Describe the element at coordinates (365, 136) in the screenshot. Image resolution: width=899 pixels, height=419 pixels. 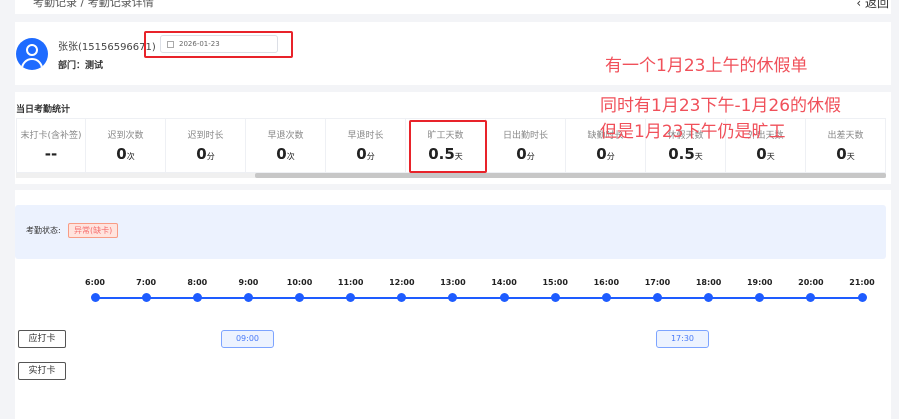
I see `stat-label: 早退时长` at that location.